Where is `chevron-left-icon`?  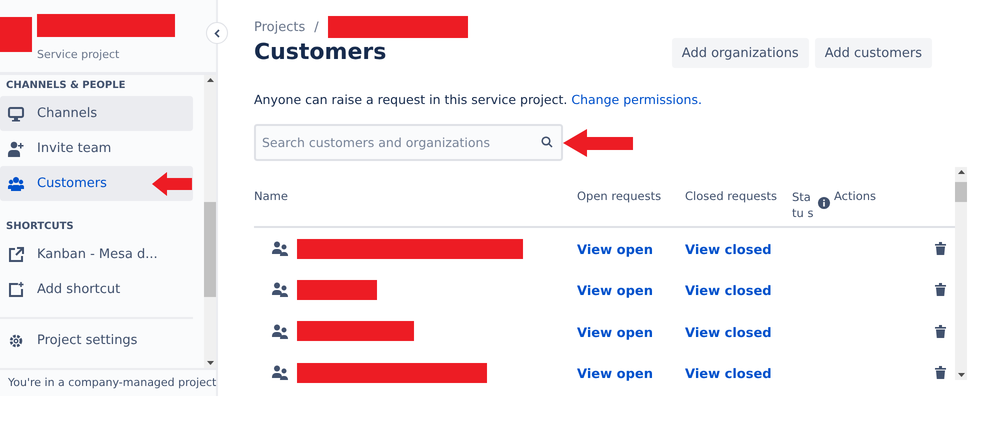 chevron-left-icon is located at coordinates (217, 33).